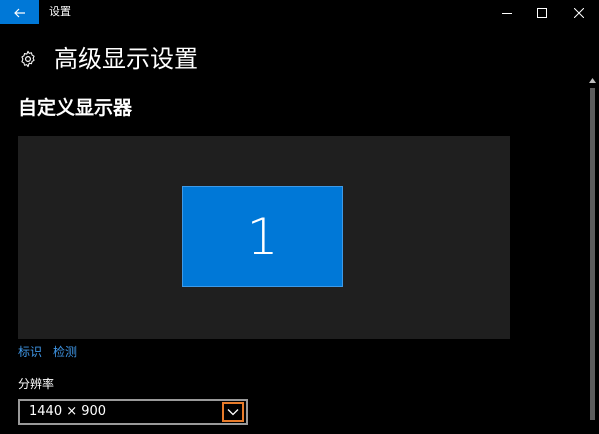 This screenshot has height=434, width=599. What do you see at coordinates (30, 352) in the screenshot?
I see `identify-link: 标识` at bounding box center [30, 352].